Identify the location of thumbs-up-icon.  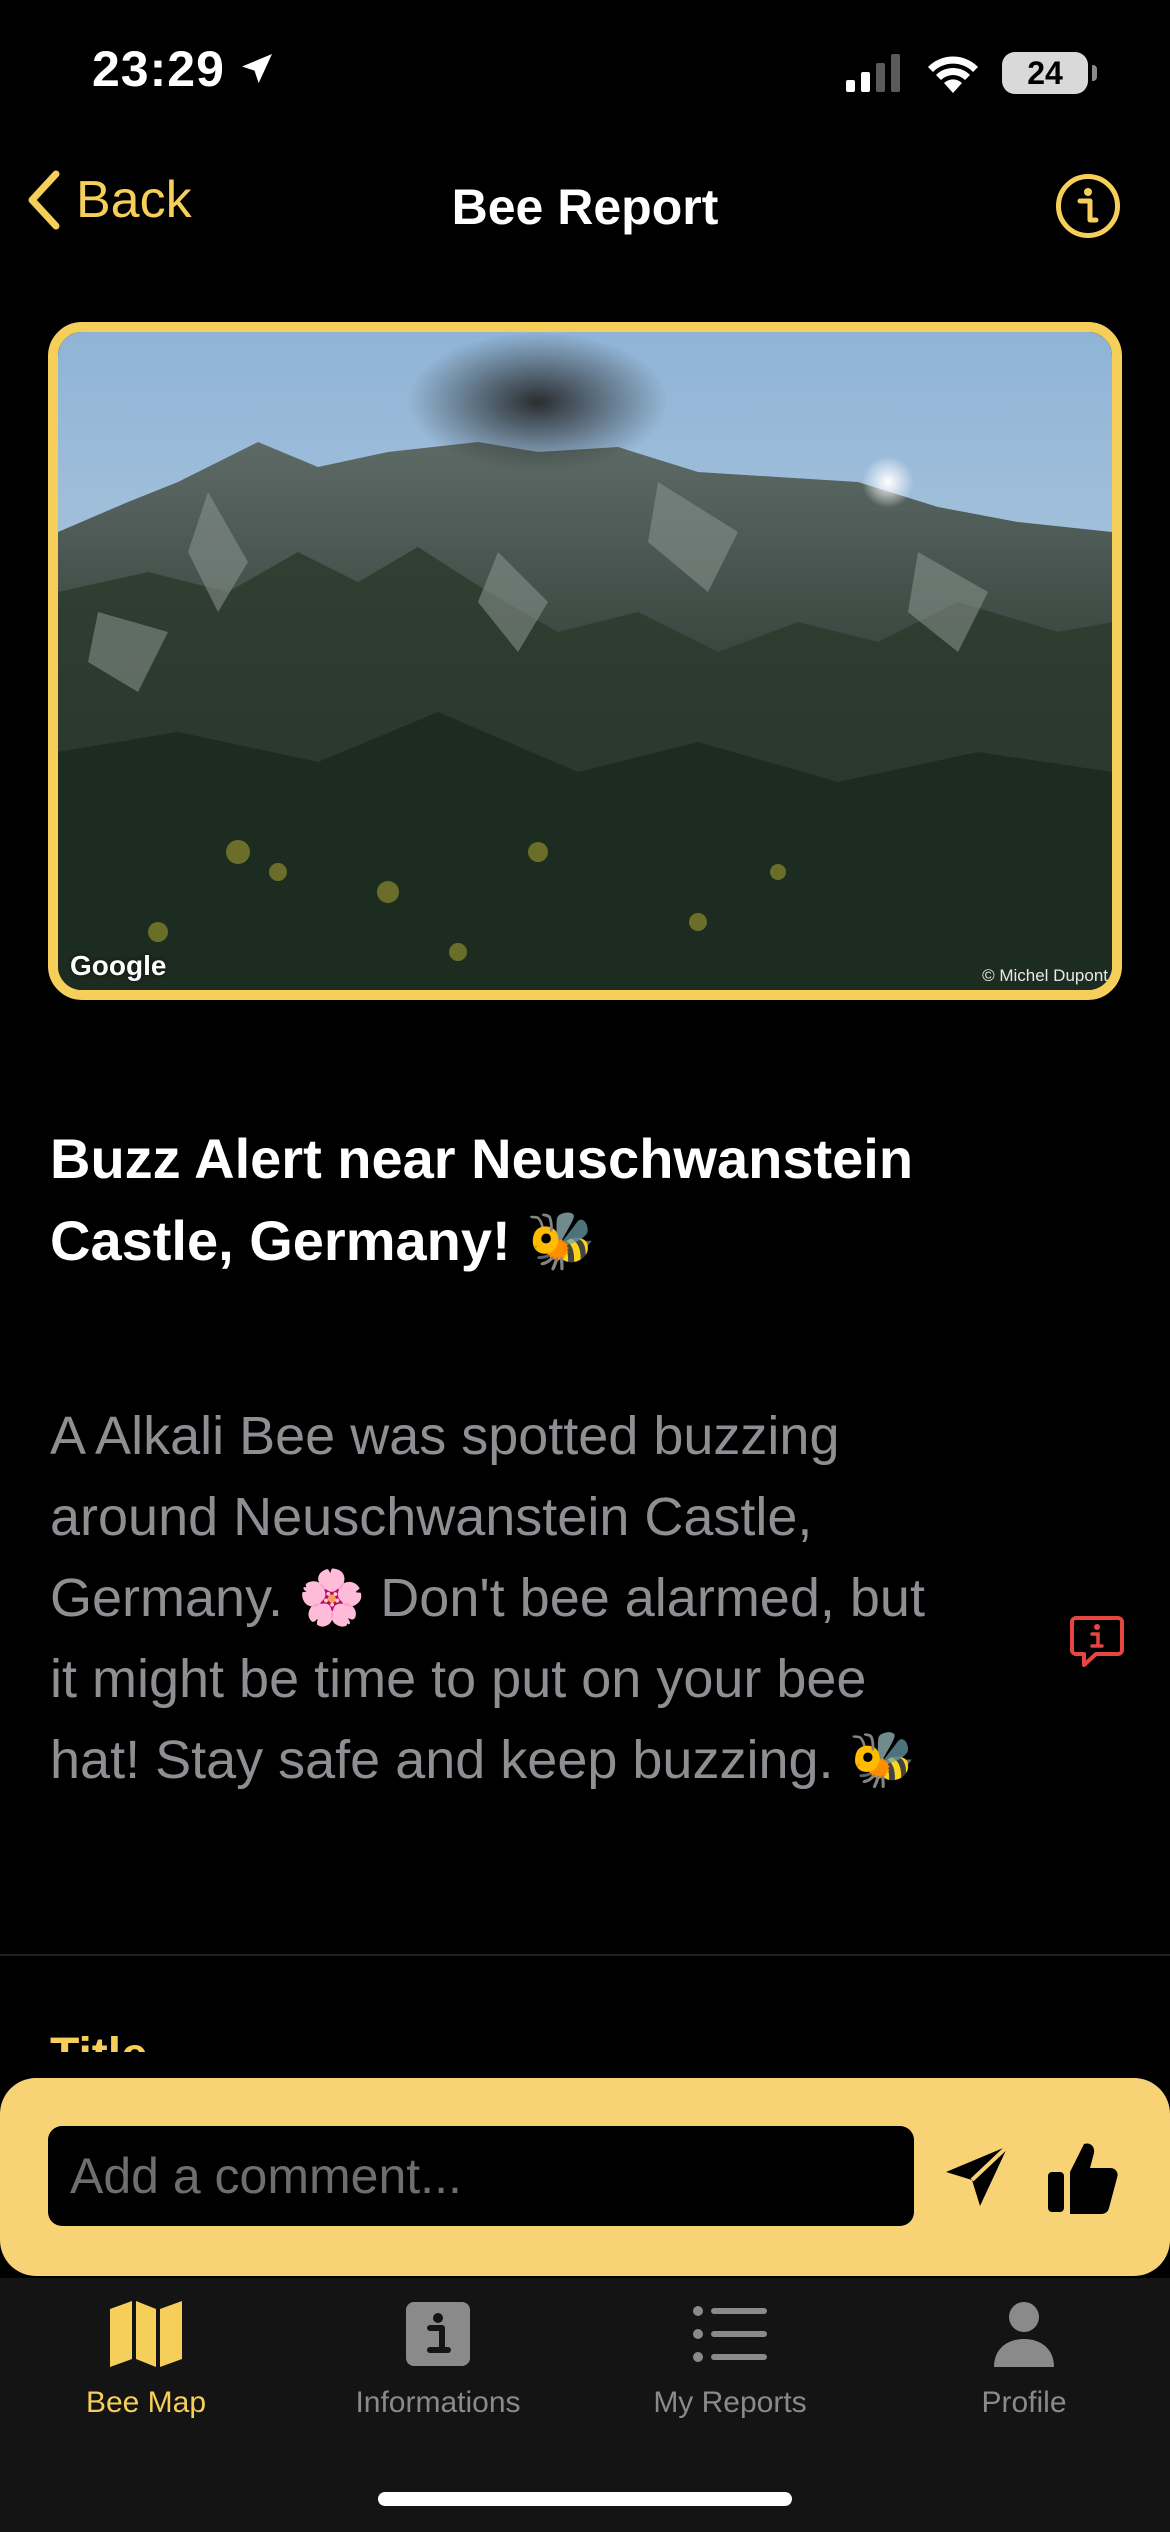
(1082, 2176).